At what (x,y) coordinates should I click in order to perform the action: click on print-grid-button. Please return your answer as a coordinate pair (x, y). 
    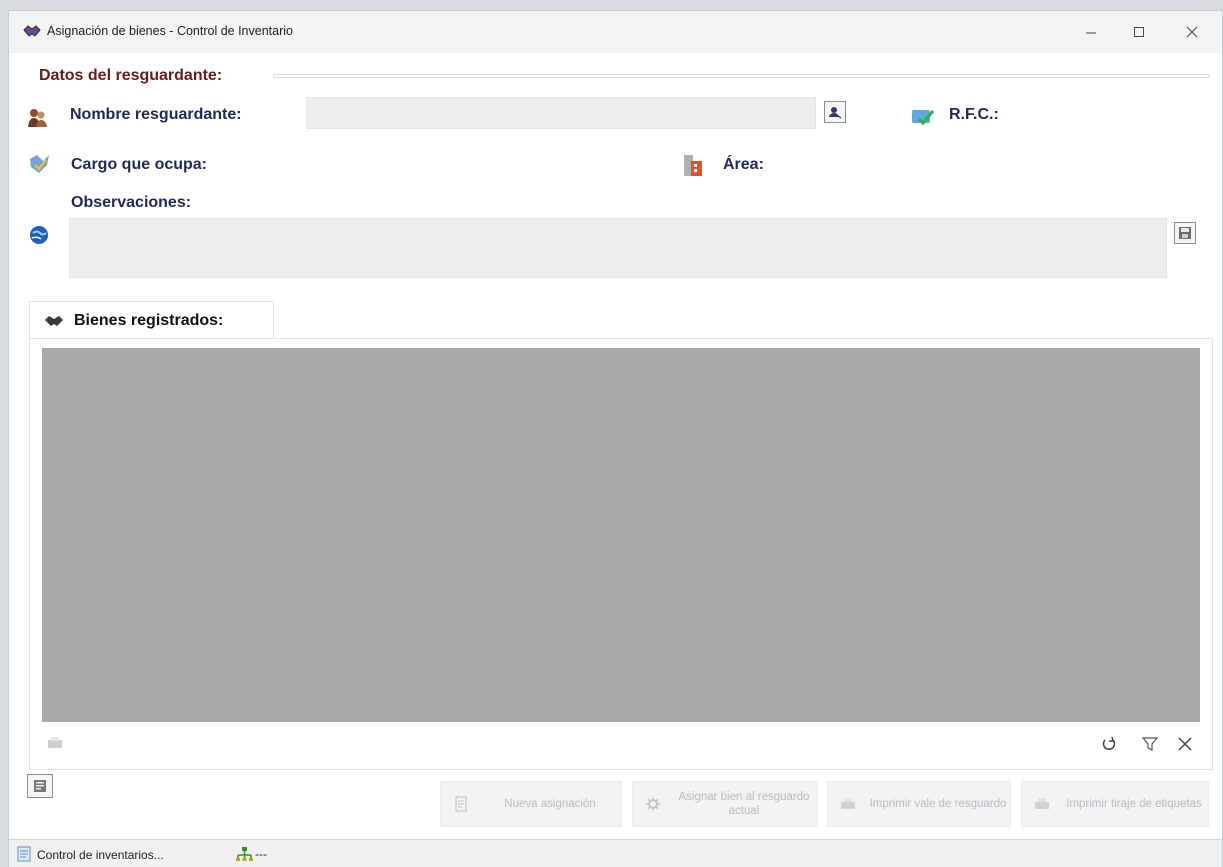
    Looking at the image, I should click on (56, 744).